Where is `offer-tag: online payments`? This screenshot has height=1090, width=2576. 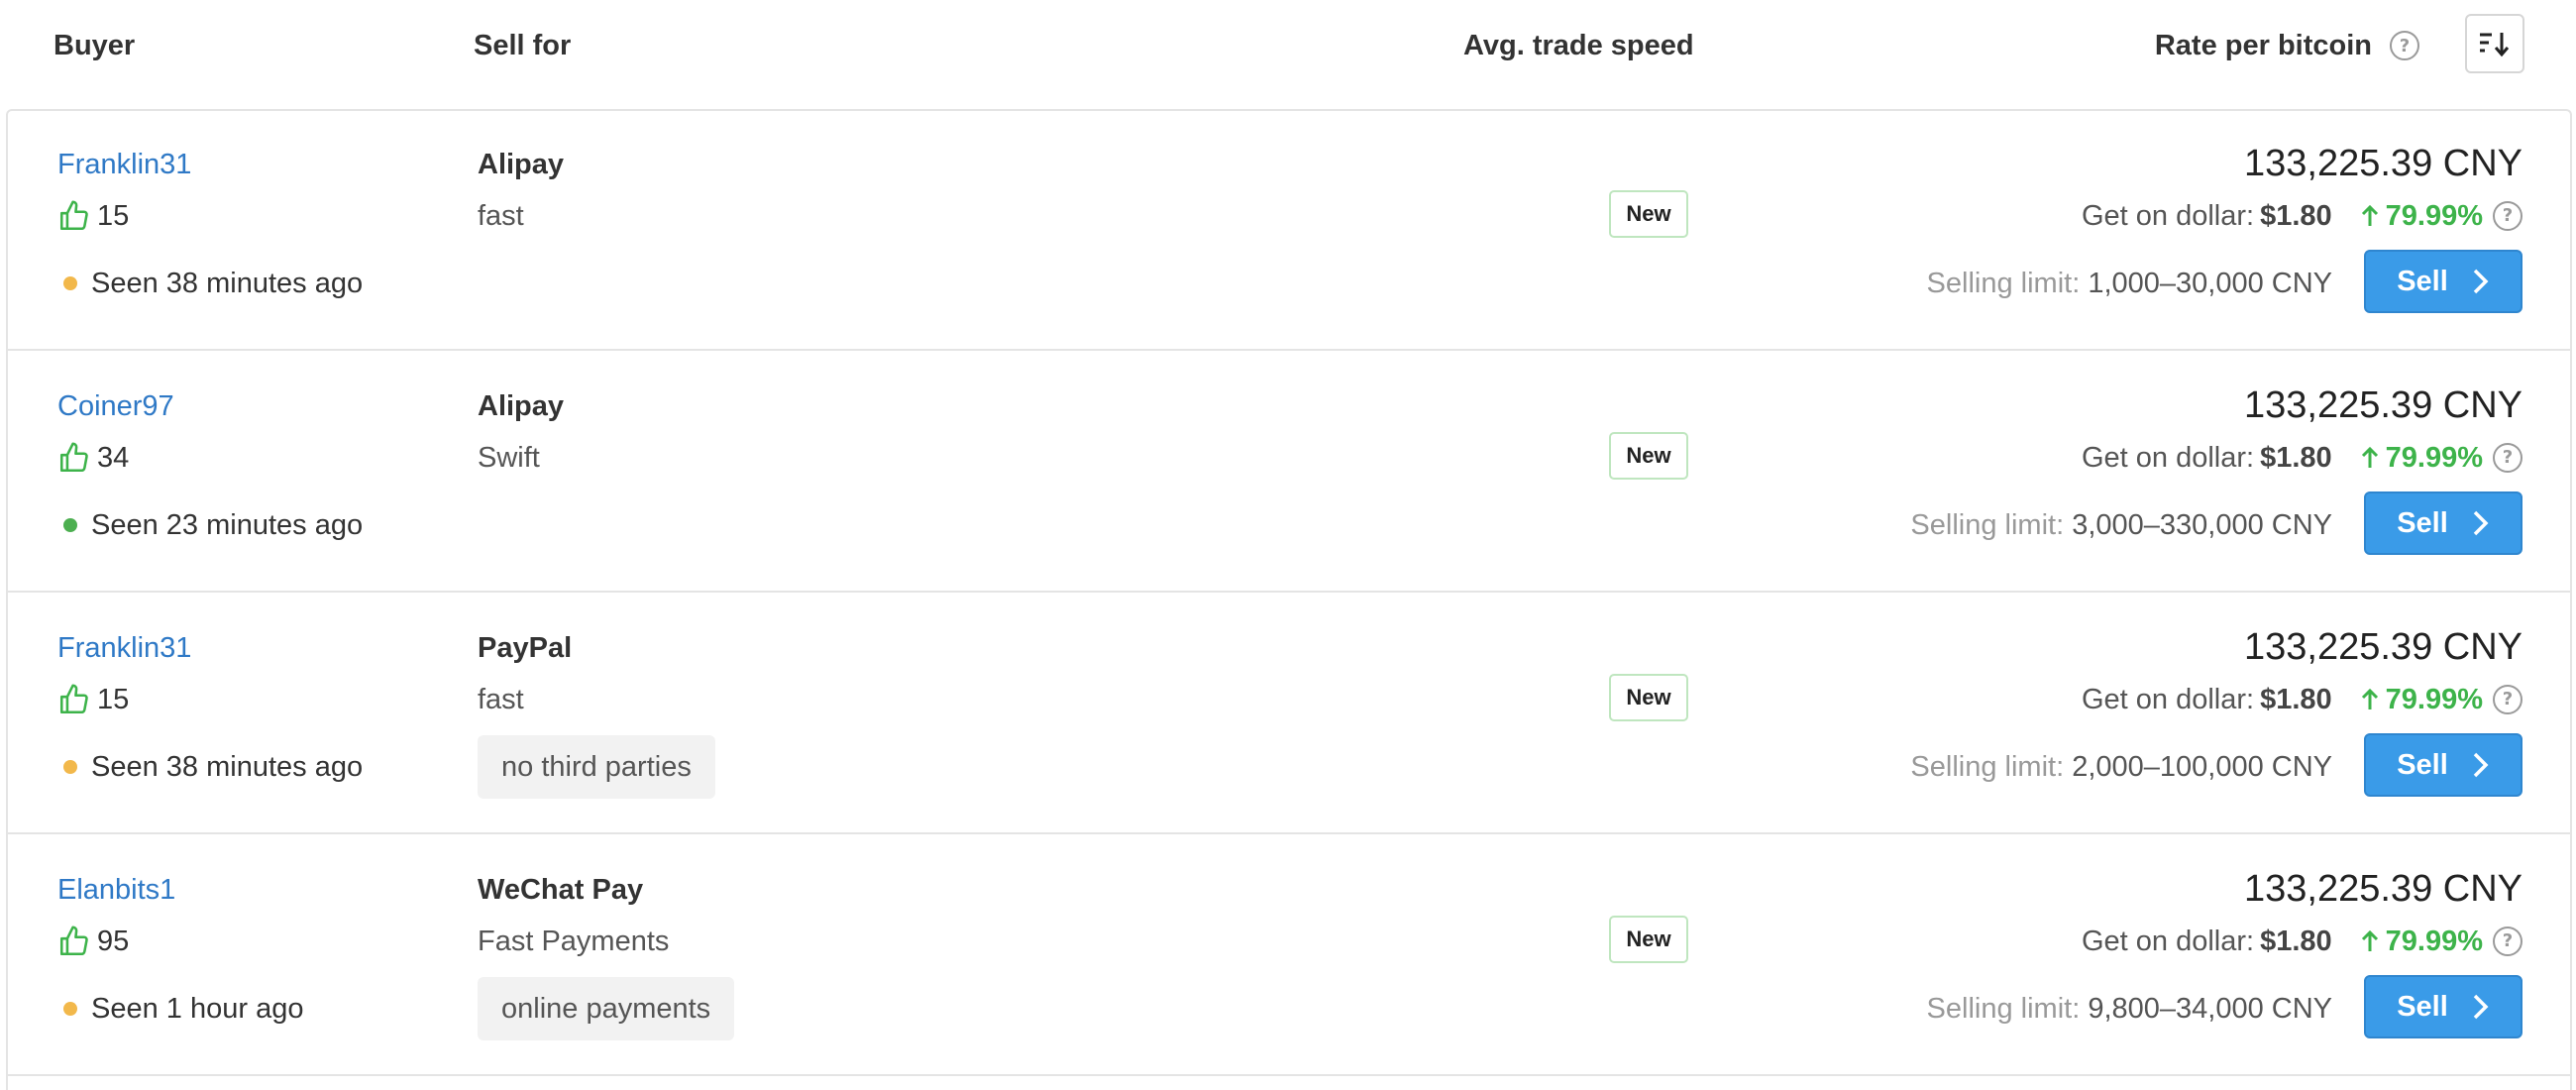
offer-tag: online payments is located at coordinates (607, 1008).